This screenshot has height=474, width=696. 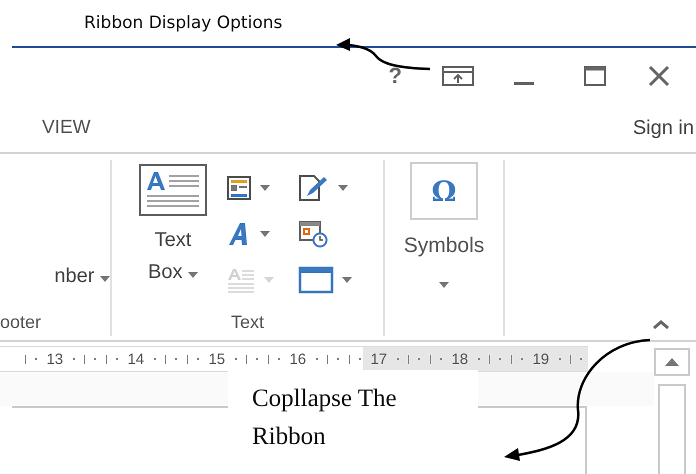 What do you see at coordinates (314, 188) in the screenshot?
I see `pen-page-icon` at bounding box center [314, 188].